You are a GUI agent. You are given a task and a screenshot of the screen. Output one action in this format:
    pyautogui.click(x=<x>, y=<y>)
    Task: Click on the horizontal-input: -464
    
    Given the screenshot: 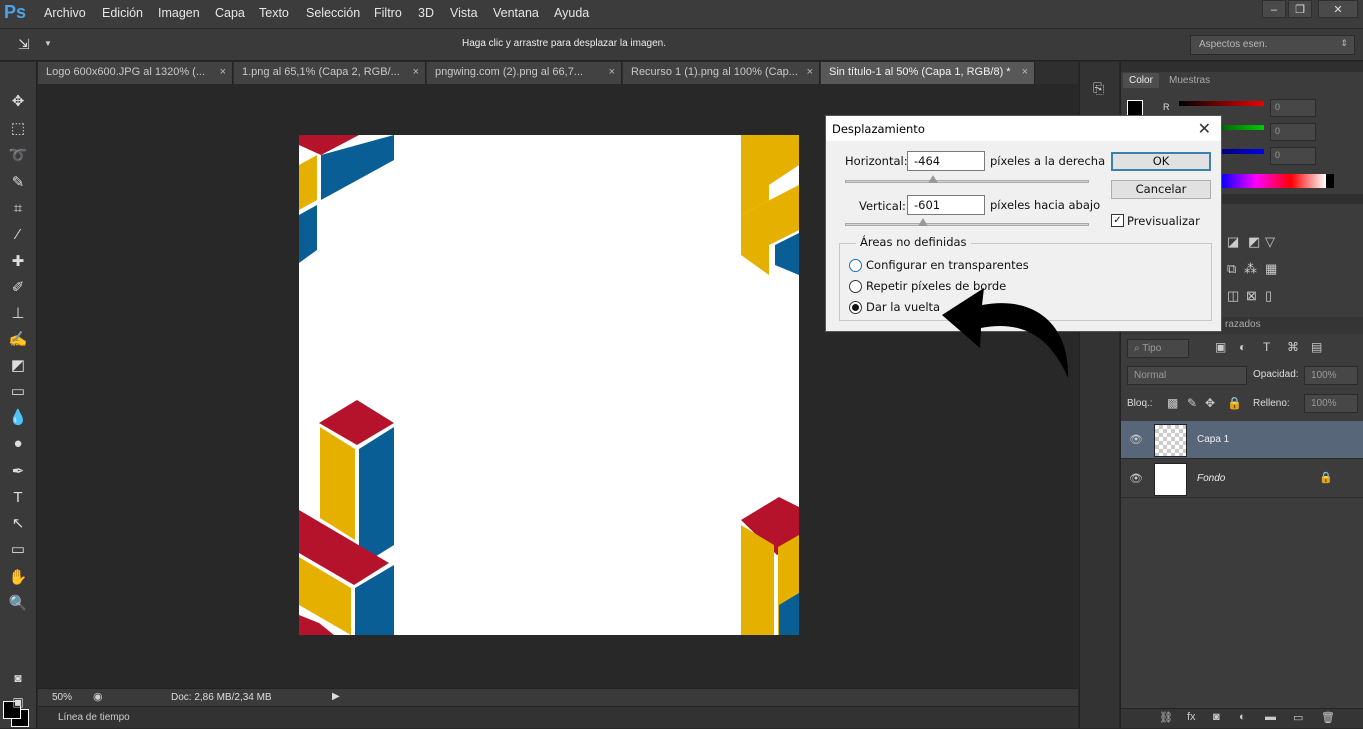 What is the action you would take?
    pyautogui.click(x=946, y=161)
    